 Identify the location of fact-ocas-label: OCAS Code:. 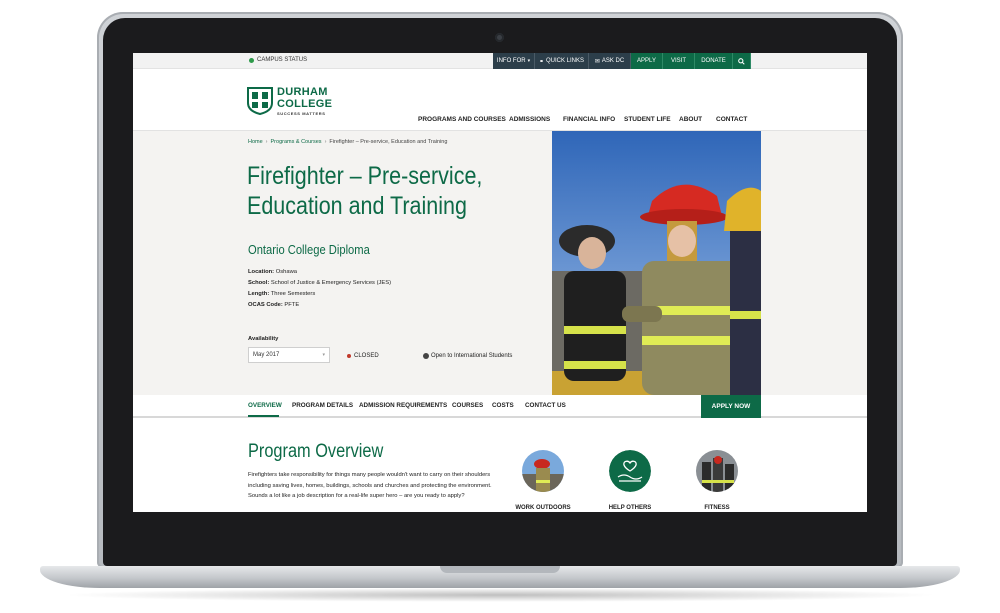
(265, 305).